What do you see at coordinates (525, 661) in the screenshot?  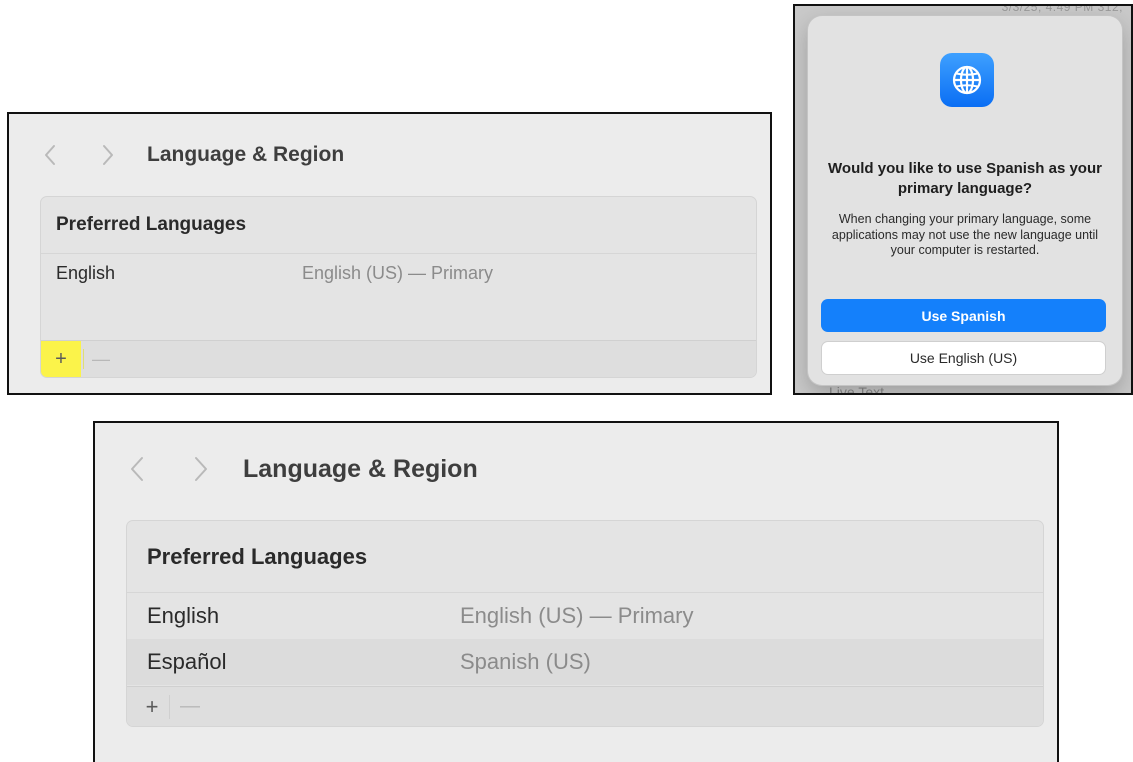 I see `language-description: Spanish (US)` at bounding box center [525, 661].